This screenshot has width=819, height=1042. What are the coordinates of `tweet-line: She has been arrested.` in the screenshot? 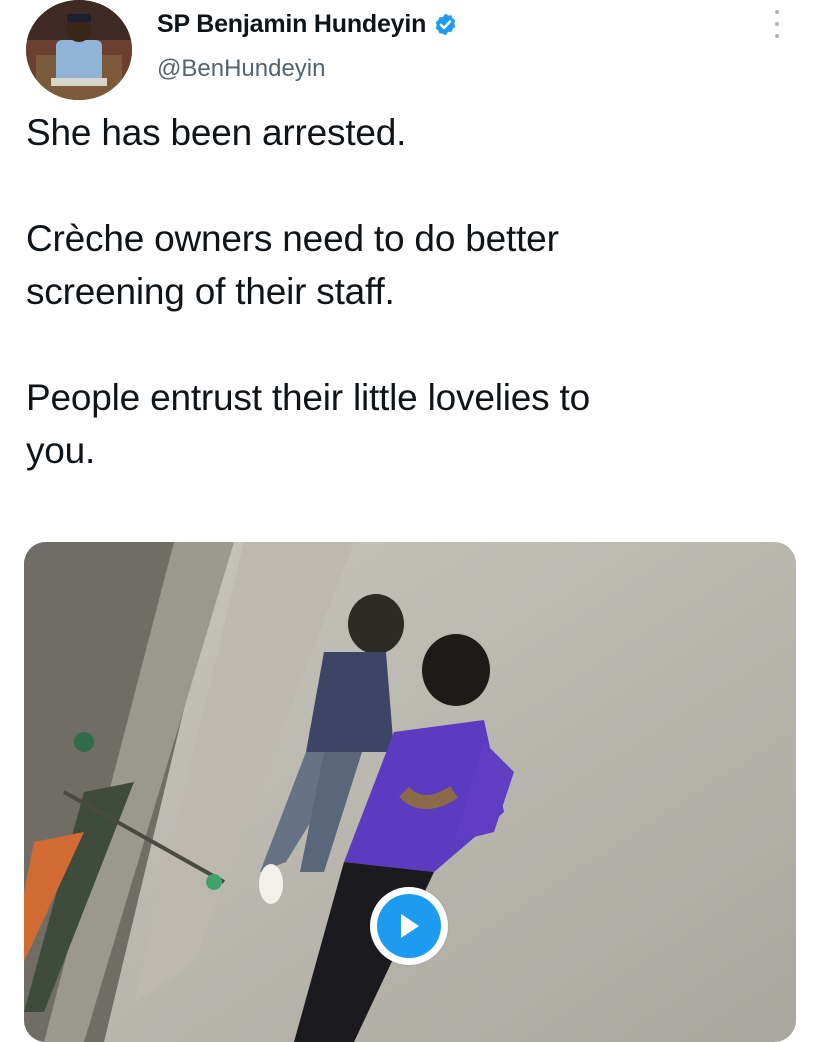 It's located at (216, 132).